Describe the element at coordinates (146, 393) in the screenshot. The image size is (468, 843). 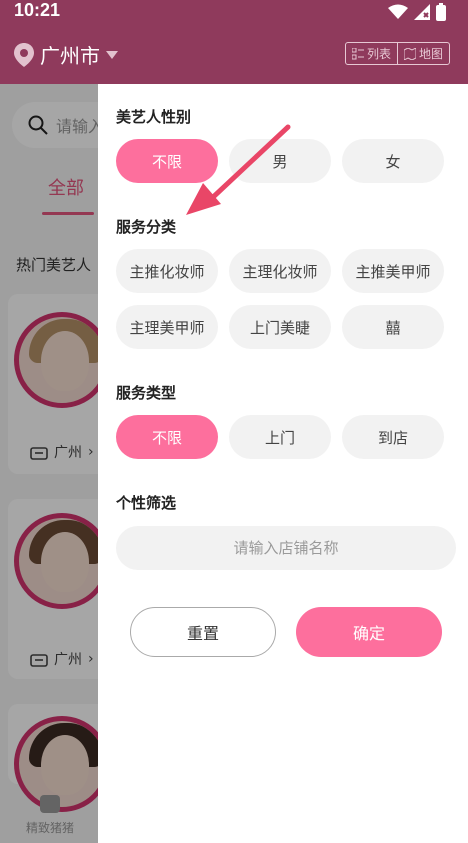
I see `service-type-section-title: 服务类型` at that location.